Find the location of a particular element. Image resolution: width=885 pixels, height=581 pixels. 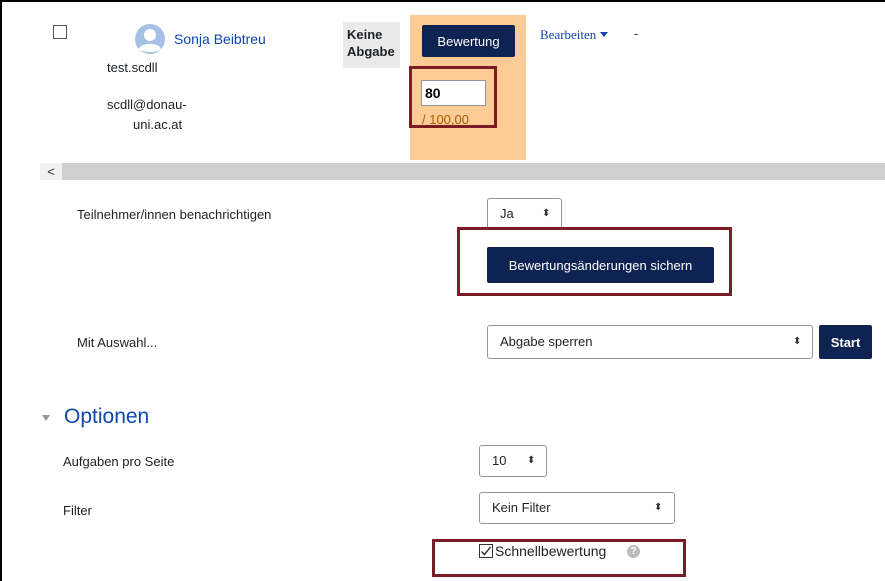

bulk-action-value: Abgabe sperren is located at coordinates (546, 341).